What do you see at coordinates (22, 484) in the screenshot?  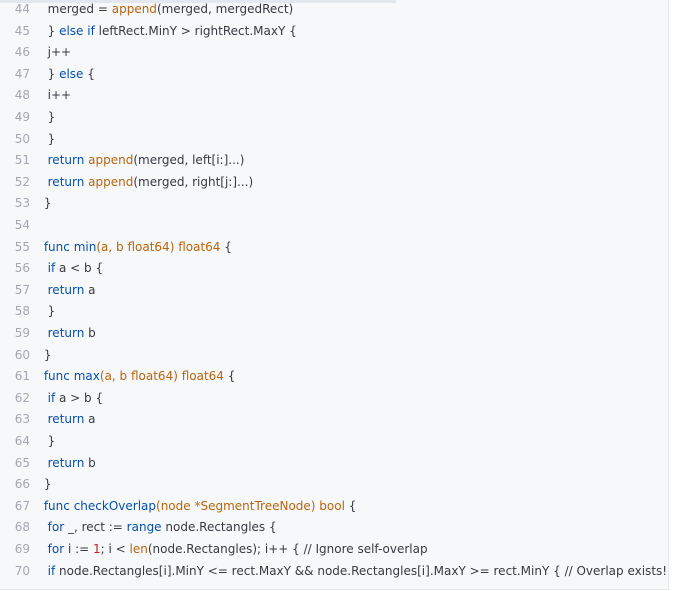 I see `line-number: 66` at bounding box center [22, 484].